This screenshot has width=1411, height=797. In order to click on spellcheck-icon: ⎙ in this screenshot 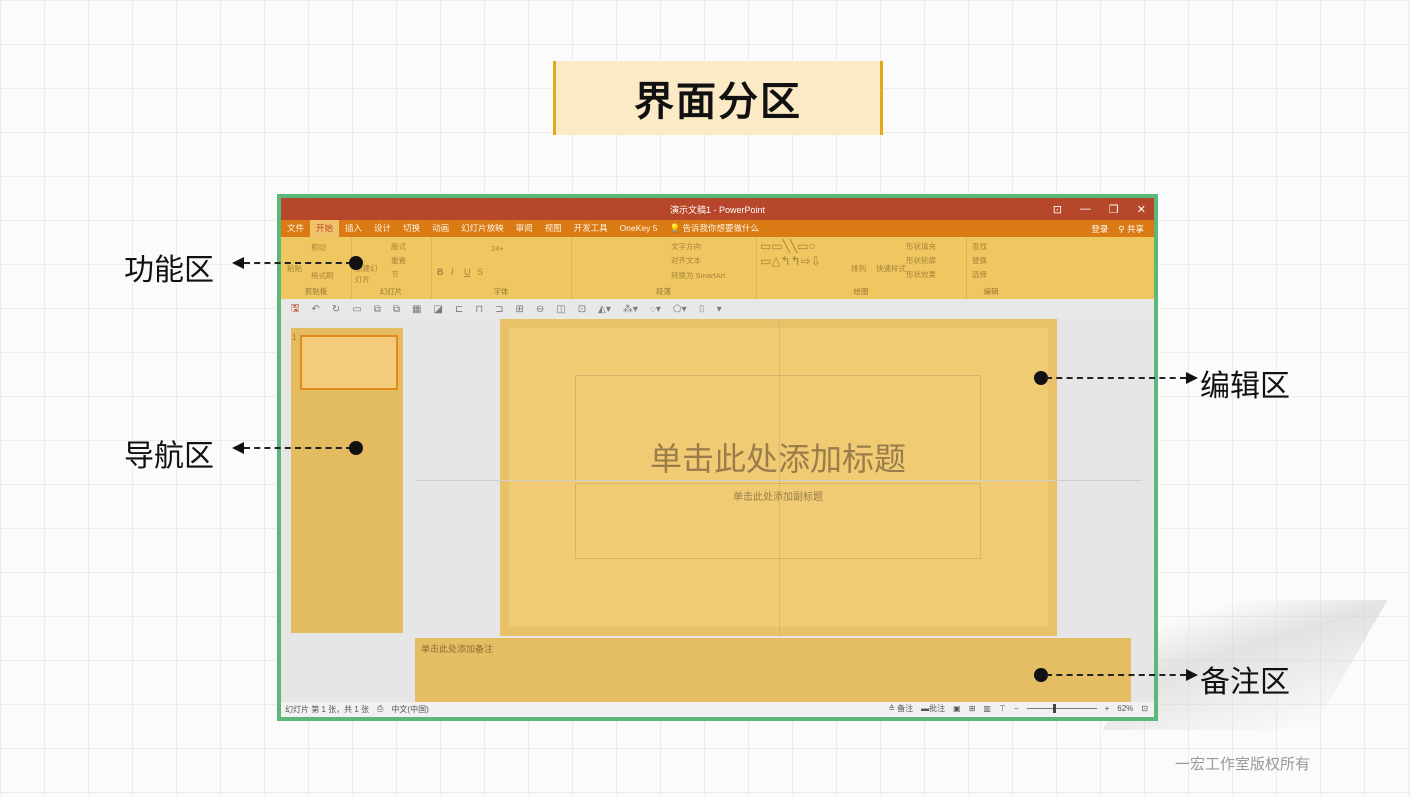, I will do `click(380, 709)`.